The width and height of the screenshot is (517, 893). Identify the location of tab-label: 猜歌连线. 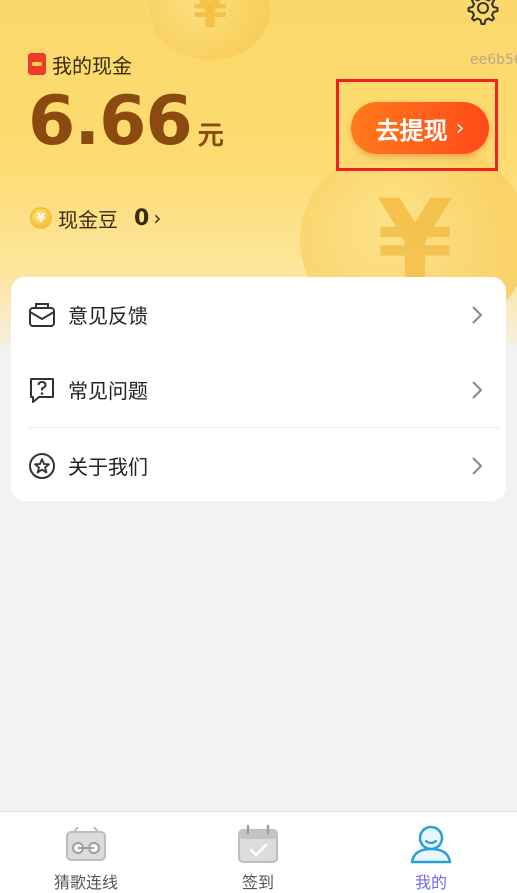
(85, 882).